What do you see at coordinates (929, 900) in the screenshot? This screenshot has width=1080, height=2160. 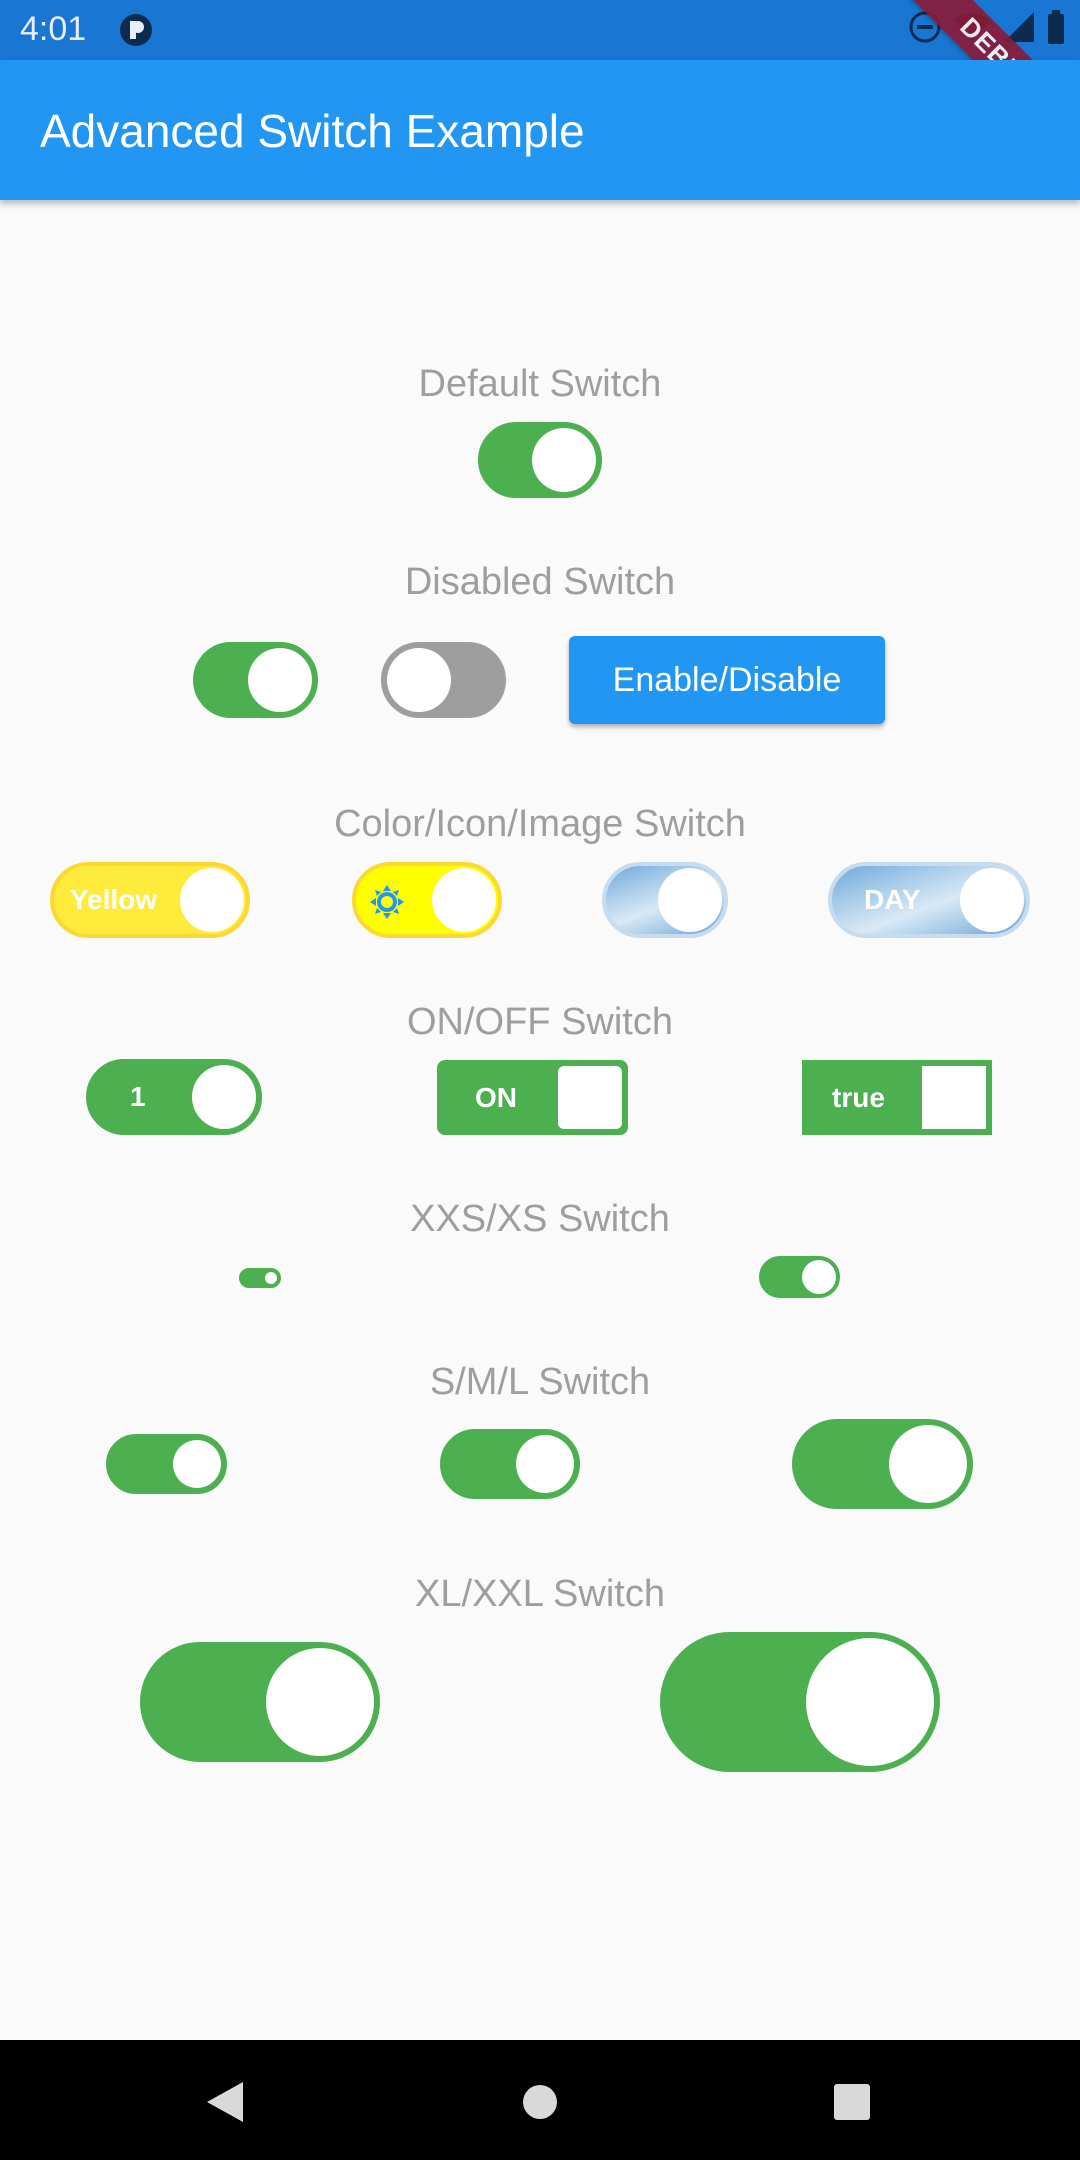 I see `image-day-switch: DAY` at bounding box center [929, 900].